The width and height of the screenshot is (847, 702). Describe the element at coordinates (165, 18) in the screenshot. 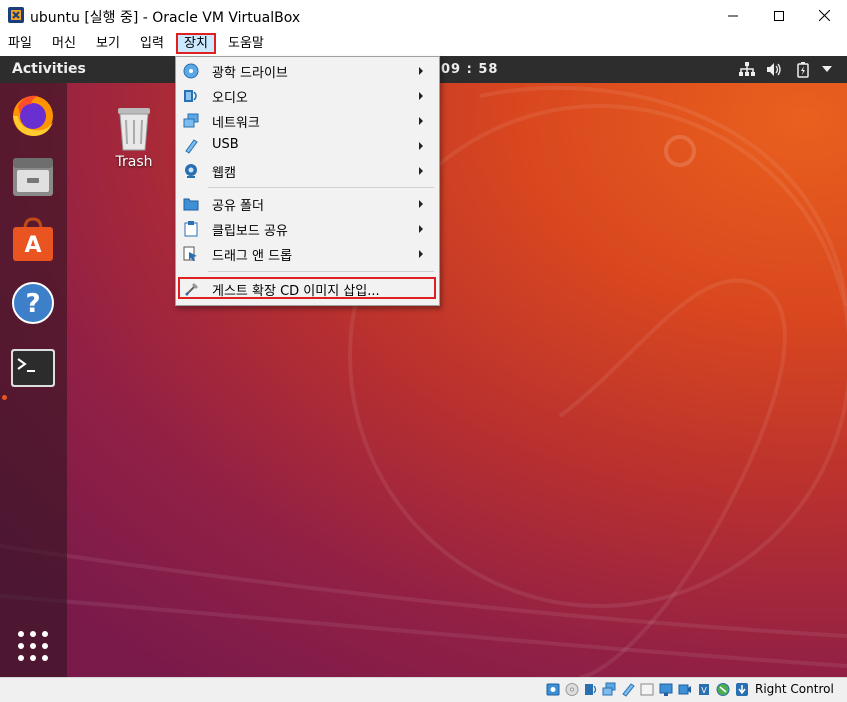

I see `window-title: ubuntu [실행 중] - Oracle VM VirtualBox` at that location.